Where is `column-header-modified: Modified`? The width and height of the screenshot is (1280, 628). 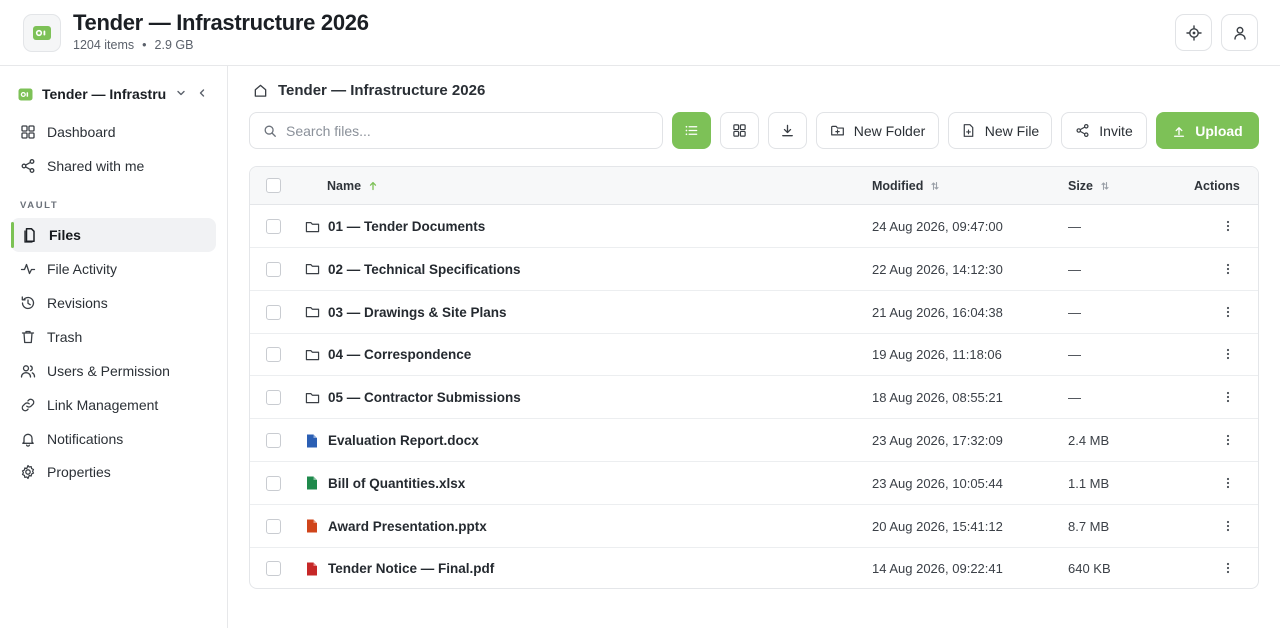
column-header-modified: Modified is located at coordinates (906, 186).